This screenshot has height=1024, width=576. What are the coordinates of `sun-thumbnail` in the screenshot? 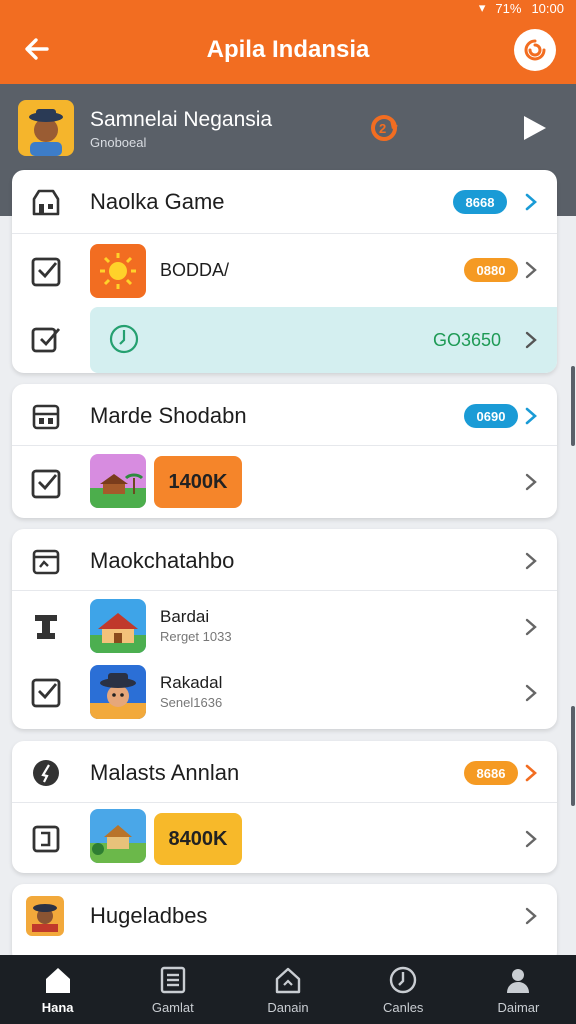 It's located at (118, 271).